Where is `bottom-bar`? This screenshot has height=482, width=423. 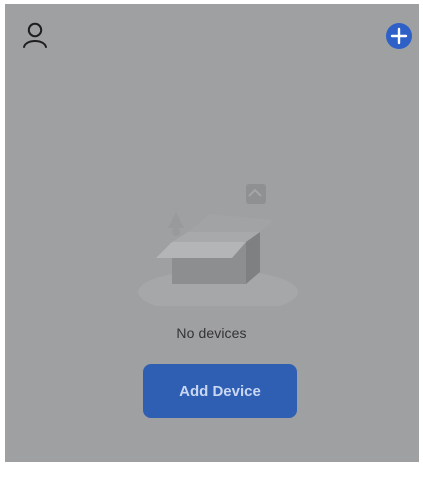
bottom-bar is located at coordinates (211, 472).